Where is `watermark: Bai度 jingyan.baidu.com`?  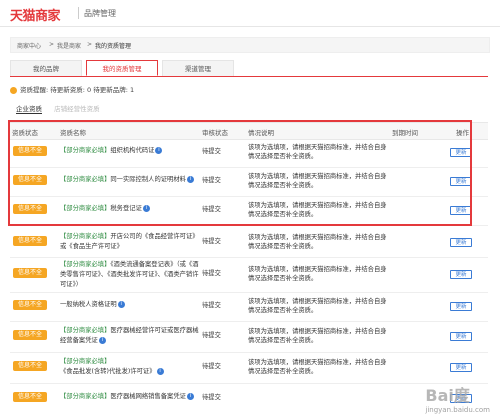
watermark: Bai度 jingyan.baidu.com is located at coordinates (457, 398).